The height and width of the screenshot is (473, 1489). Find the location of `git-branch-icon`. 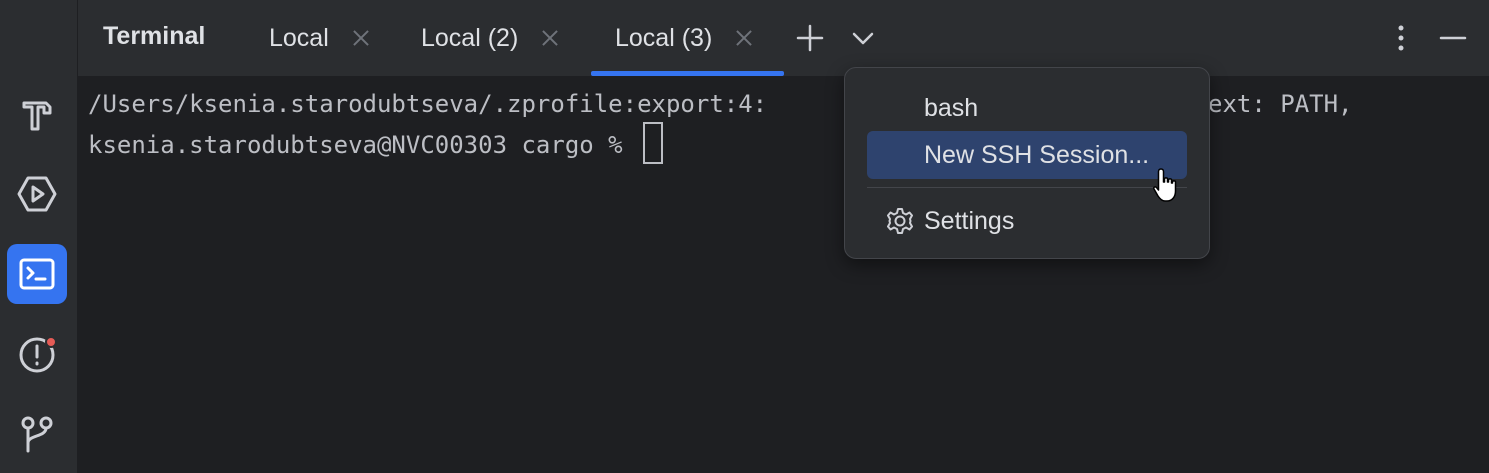

git-branch-icon is located at coordinates (37, 434).